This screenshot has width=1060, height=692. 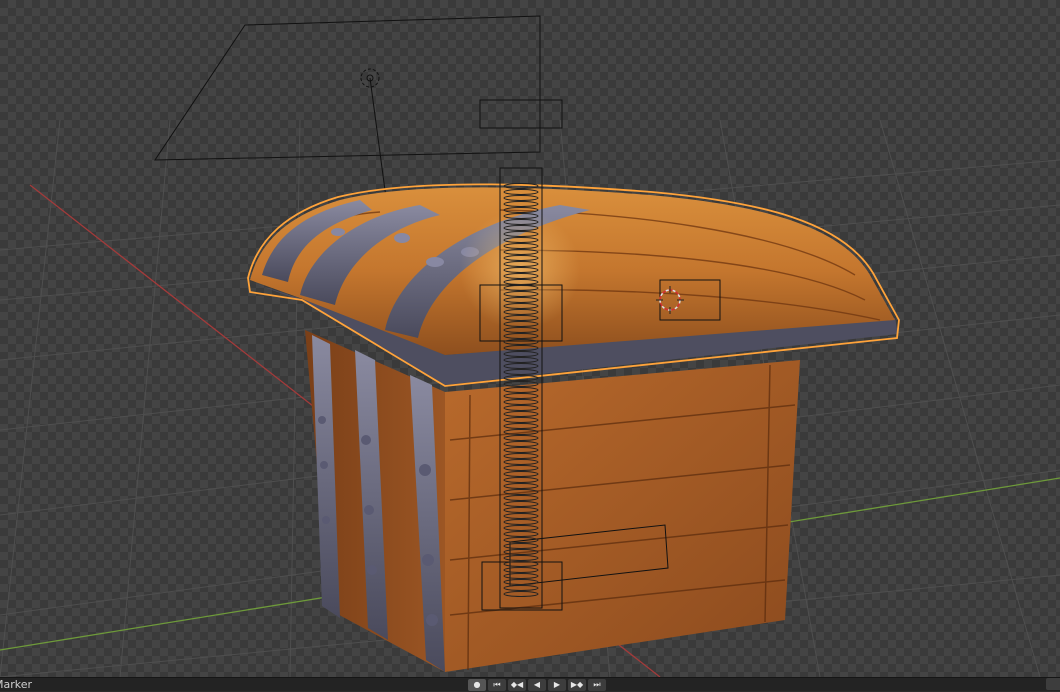 What do you see at coordinates (577, 685) in the screenshot?
I see `next-keyframe-button: ▶◆` at bounding box center [577, 685].